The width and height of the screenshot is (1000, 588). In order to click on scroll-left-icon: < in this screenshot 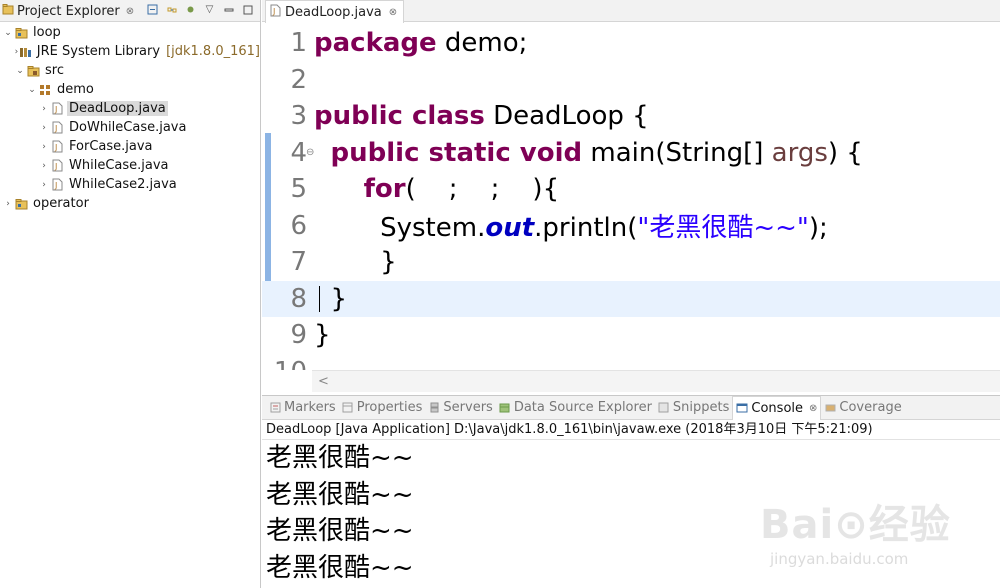, I will do `click(323, 381)`.